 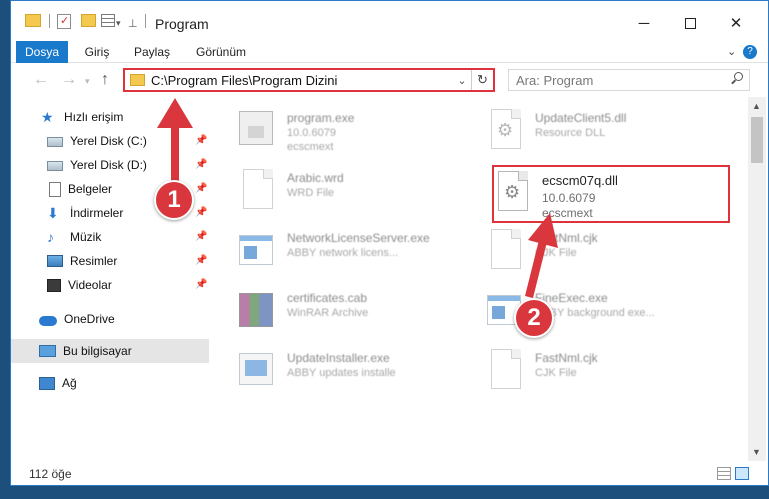 I want to click on sidebar-item-label: Yerel Disk (D:), so click(x=108, y=165).